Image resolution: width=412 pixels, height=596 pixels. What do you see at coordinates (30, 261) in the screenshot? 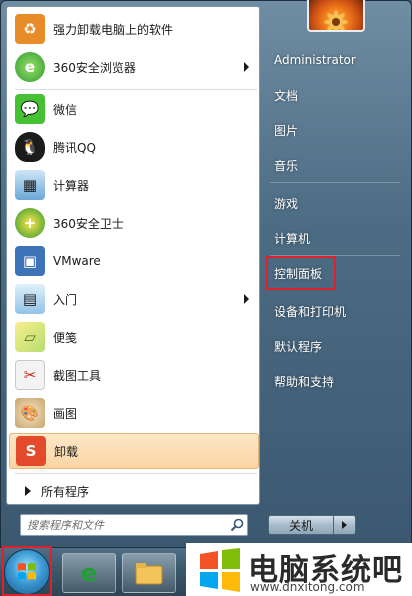
I see `vmware-icon: ▣` at bounding box center [30, 261].